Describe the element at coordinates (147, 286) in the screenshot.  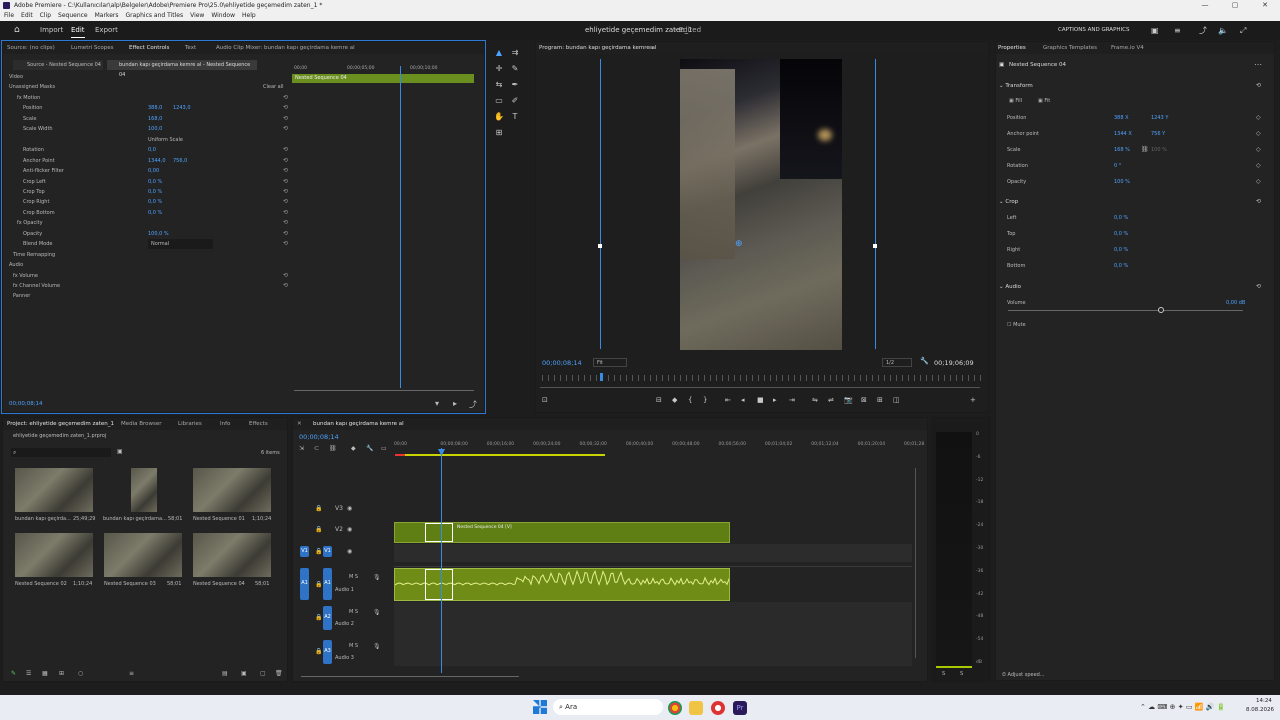
I see `ec-row: fx Channel Volume ⟲` at that location.